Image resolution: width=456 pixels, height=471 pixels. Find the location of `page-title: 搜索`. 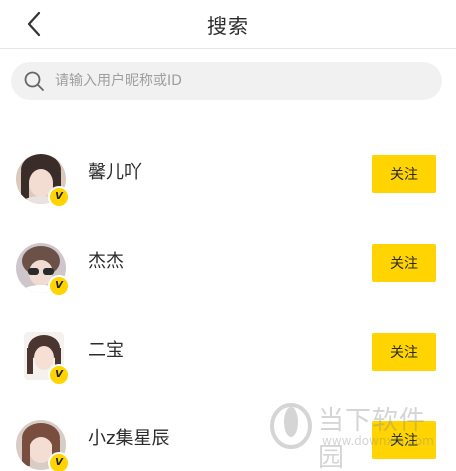

page-title: 搜索 is located at coordinates (228, 26).